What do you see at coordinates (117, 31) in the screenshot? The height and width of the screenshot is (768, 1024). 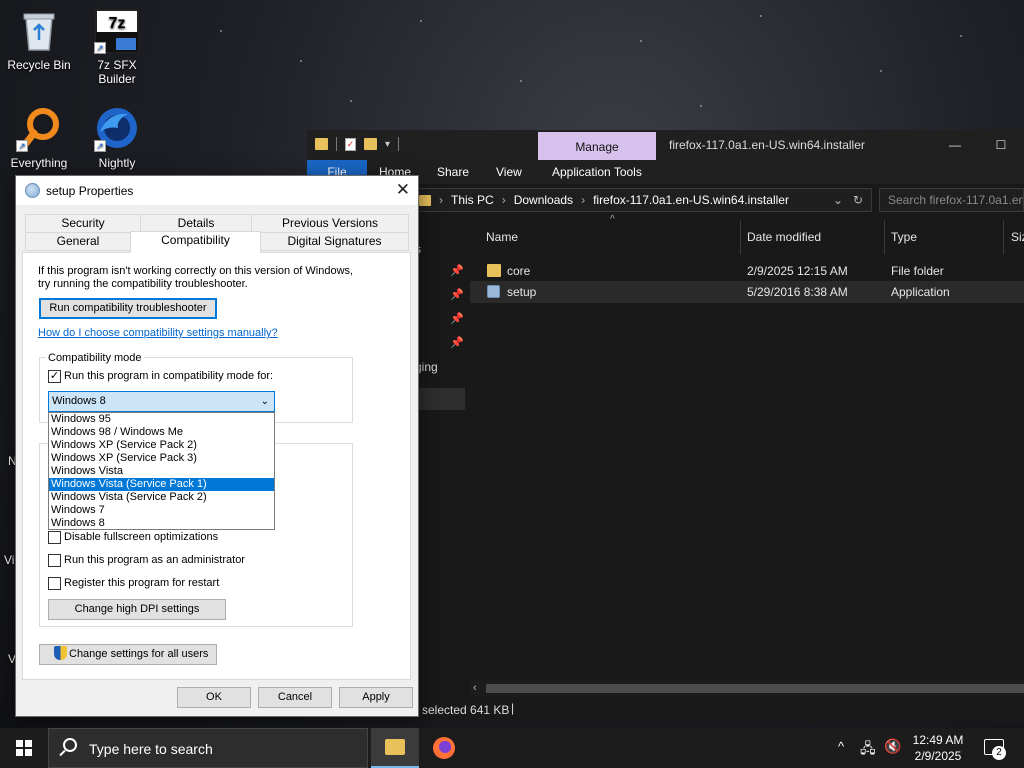 I see `7z-icon: 7z ↗` at bounding box center [117, 31].